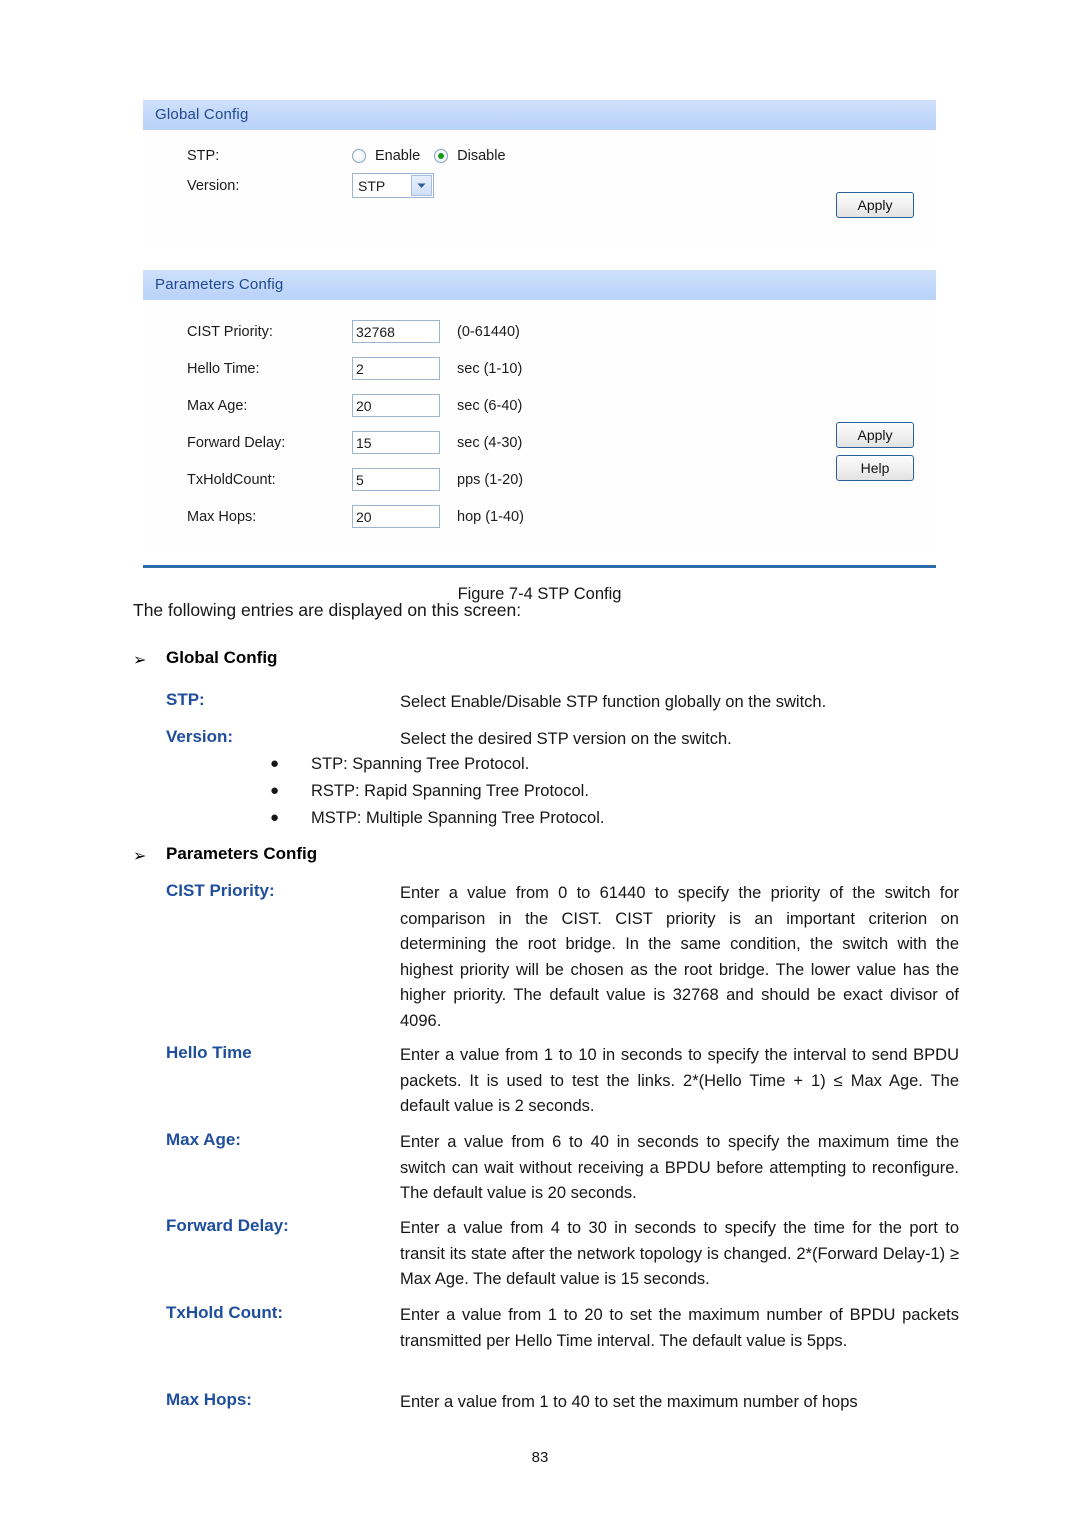  I want to click on table-row: Forward Delay: sec (4-30), so click(539, 442).